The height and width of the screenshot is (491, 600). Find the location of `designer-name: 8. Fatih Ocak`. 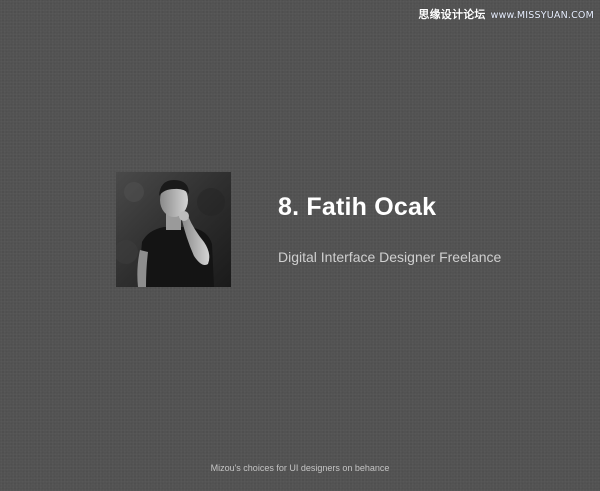

designer-name: 8. Fatih Ocak is located at coordinates (357, 207).